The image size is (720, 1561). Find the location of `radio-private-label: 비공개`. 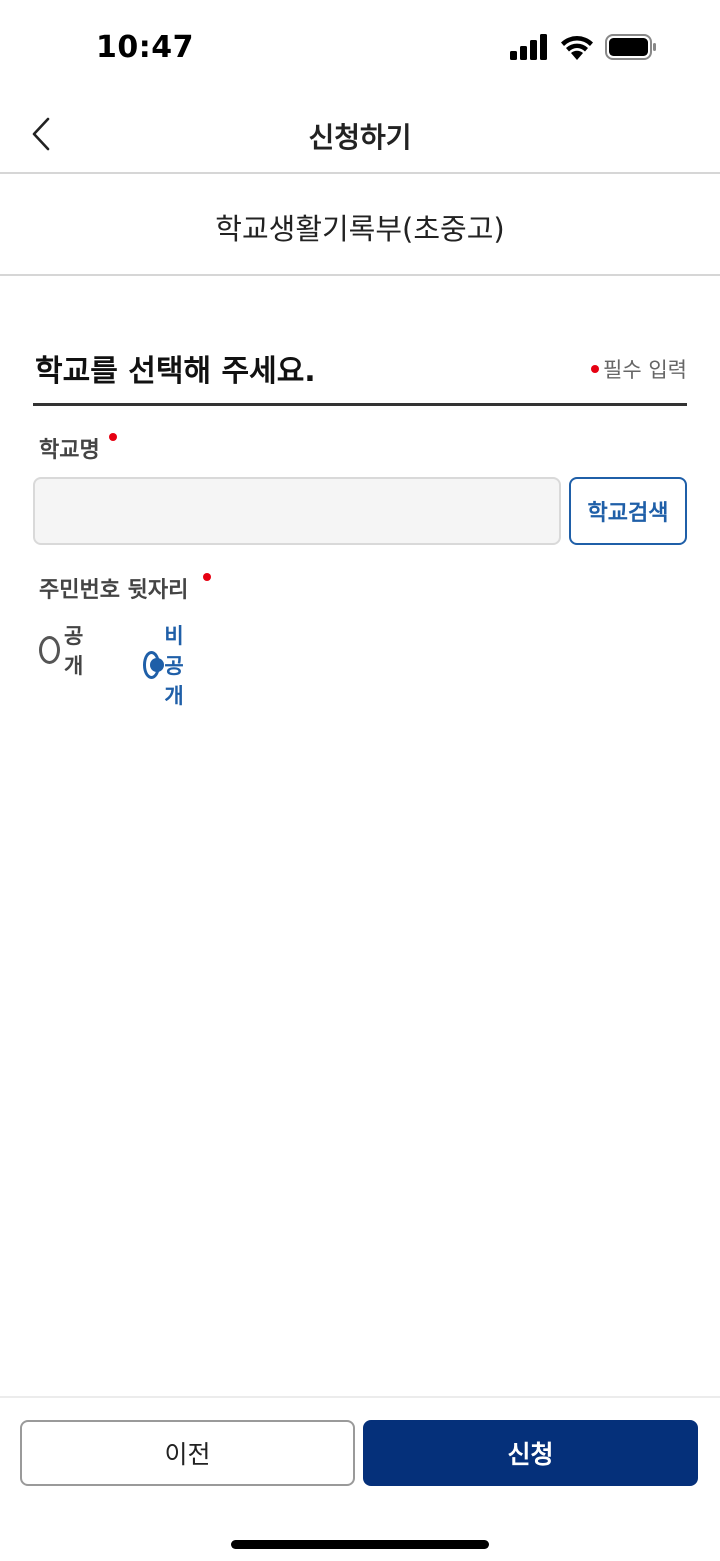

radio-private-label: 비공개 is located at coordinates (174, 666).